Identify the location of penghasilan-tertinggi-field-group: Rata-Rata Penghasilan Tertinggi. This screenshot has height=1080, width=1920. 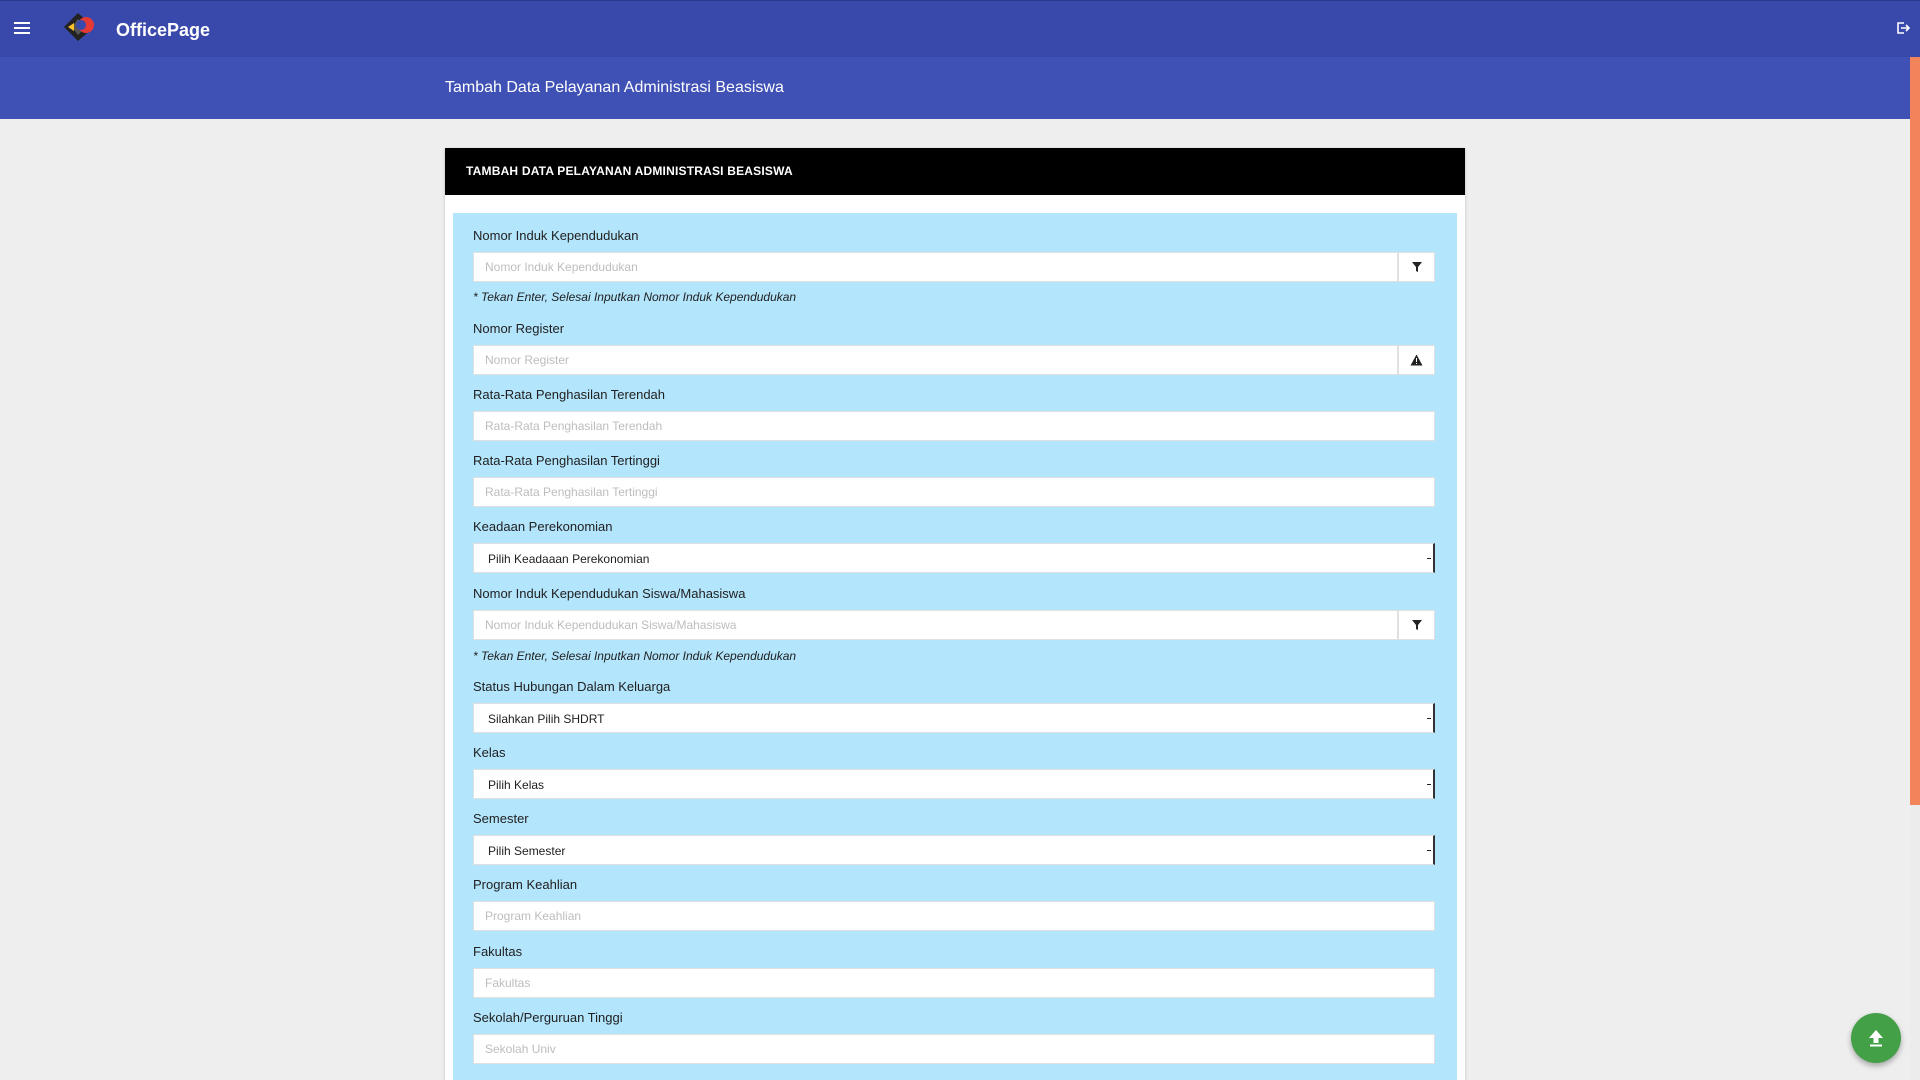
(954, 480).